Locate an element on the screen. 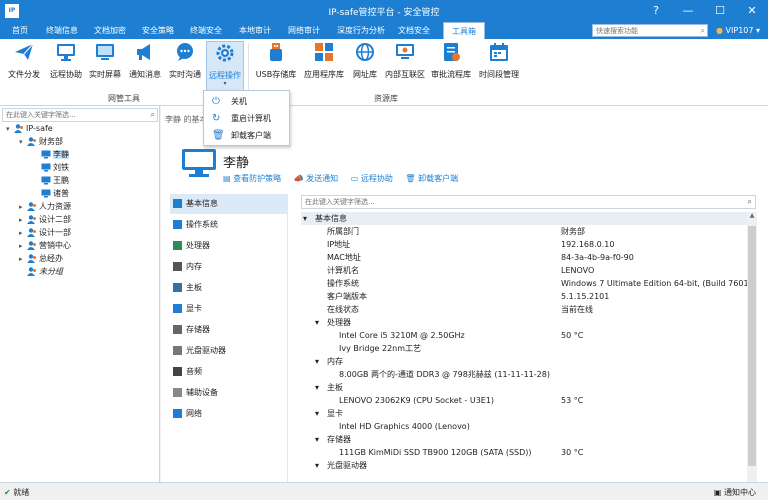 The height and width of the screenshot is (500, 768). tree-node-design2: ▸ 设计二部 is located at coordinates (45, 219).